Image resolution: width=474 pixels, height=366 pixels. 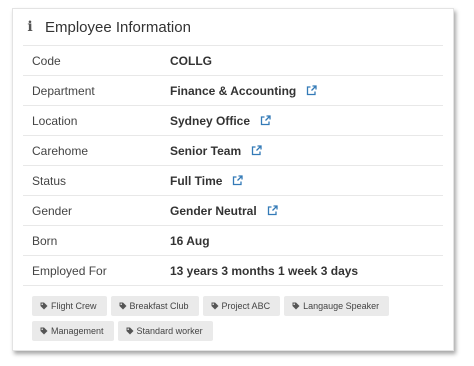 What do you see at coordinates (30, 27) in the screenshot?
I see `info-icon: i` at bounding box center [30, 27].